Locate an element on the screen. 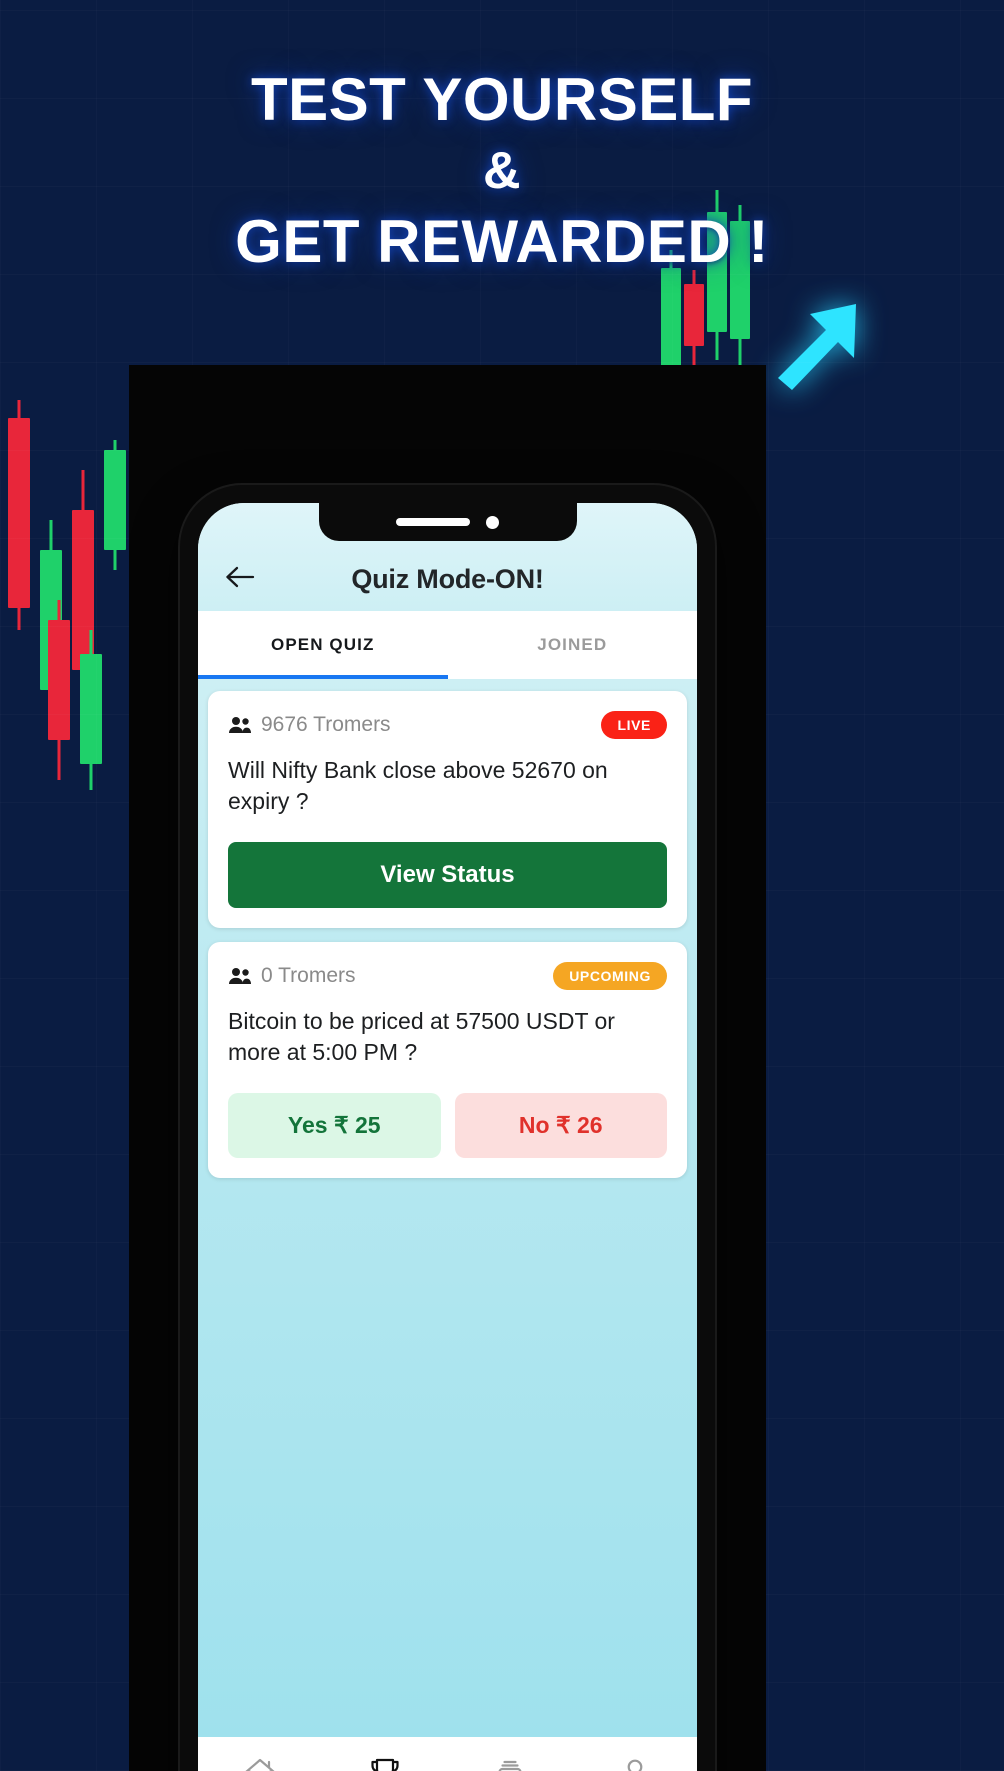 The height and width of the screenshot is (1771, 1004). promo-headline: TEST YOURSELF & GET REWARDED ! is located at coordinates (502, 171).